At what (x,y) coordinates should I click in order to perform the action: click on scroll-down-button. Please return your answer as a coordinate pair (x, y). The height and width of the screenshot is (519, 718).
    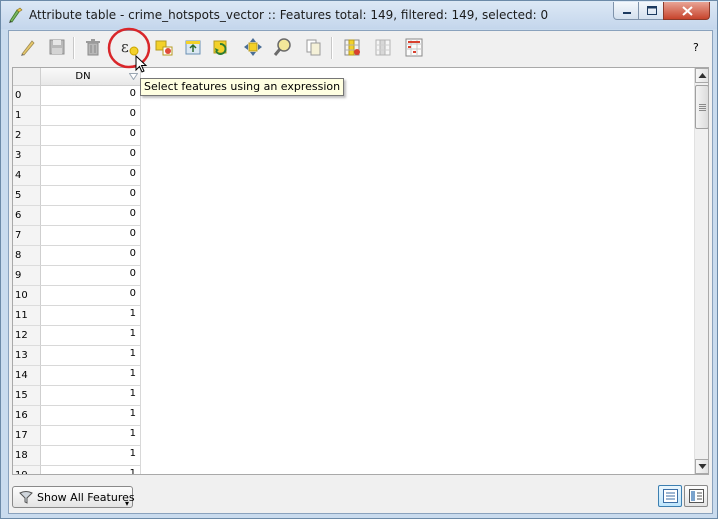
    Looking at the image, I should click on (701, 466).